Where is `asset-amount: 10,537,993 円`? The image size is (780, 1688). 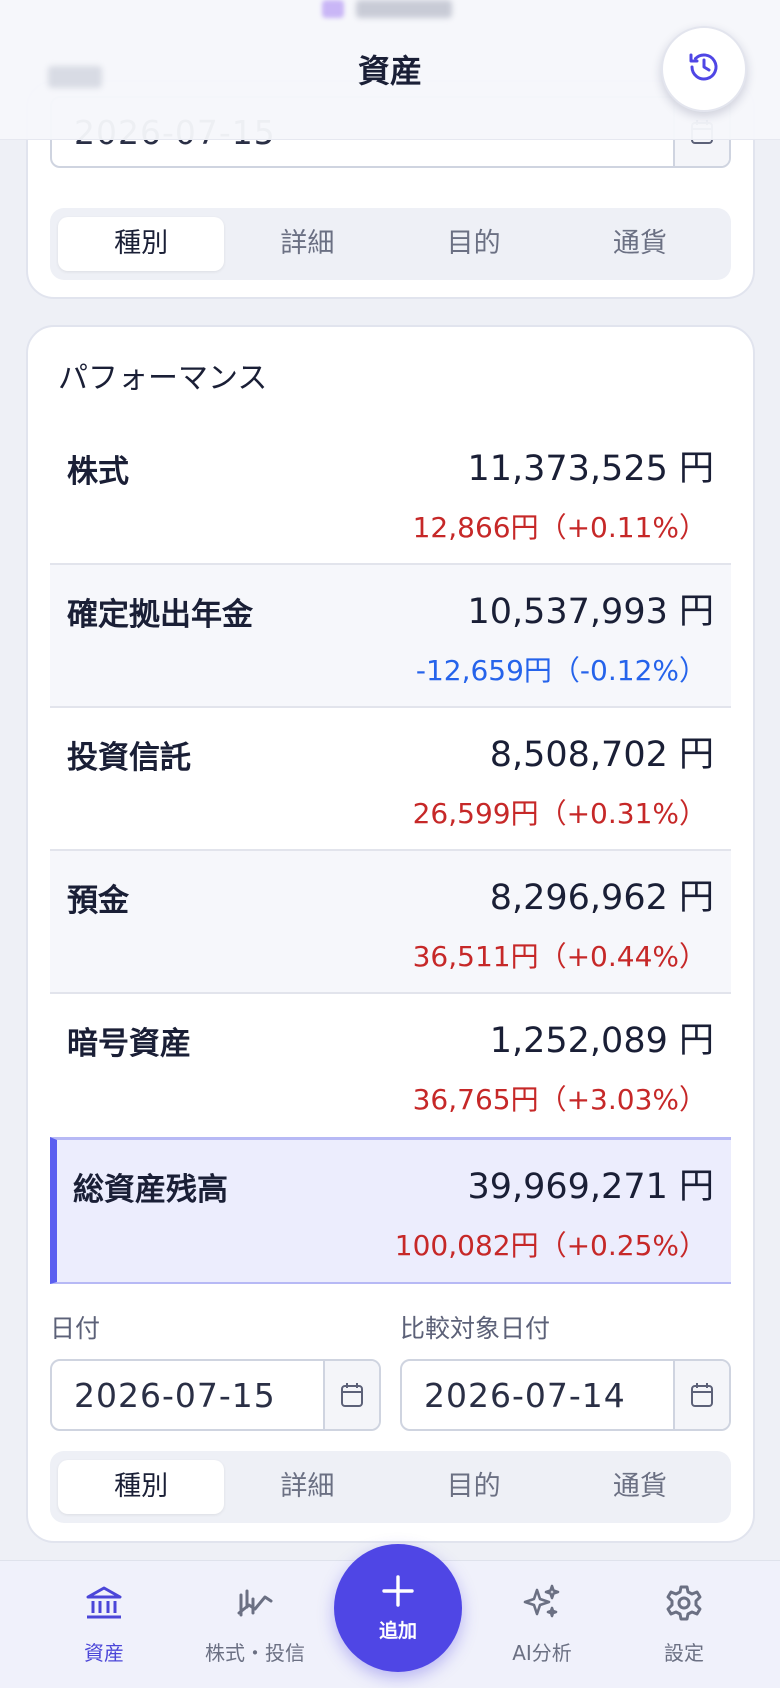 asset-amount: 10,537,993 円 is located at coordinates (590, 612).